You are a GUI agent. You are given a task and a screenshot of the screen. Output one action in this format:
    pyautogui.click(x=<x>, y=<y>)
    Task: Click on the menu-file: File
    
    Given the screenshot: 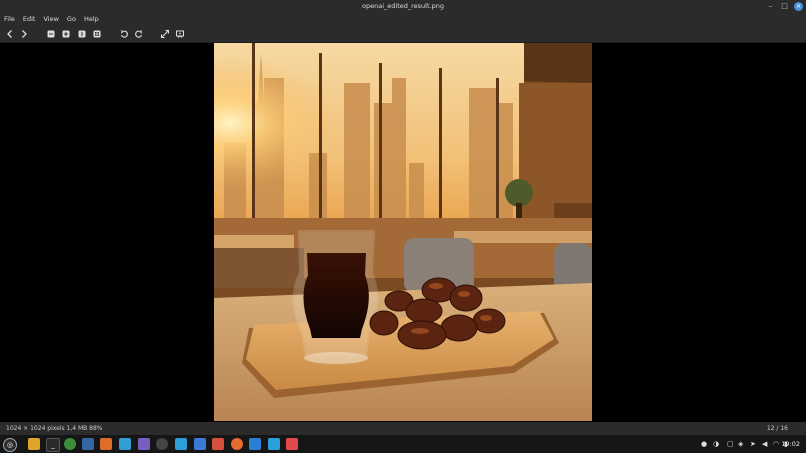 What is the action you would take?
    pyautogui.click(x=9, y=19)
    